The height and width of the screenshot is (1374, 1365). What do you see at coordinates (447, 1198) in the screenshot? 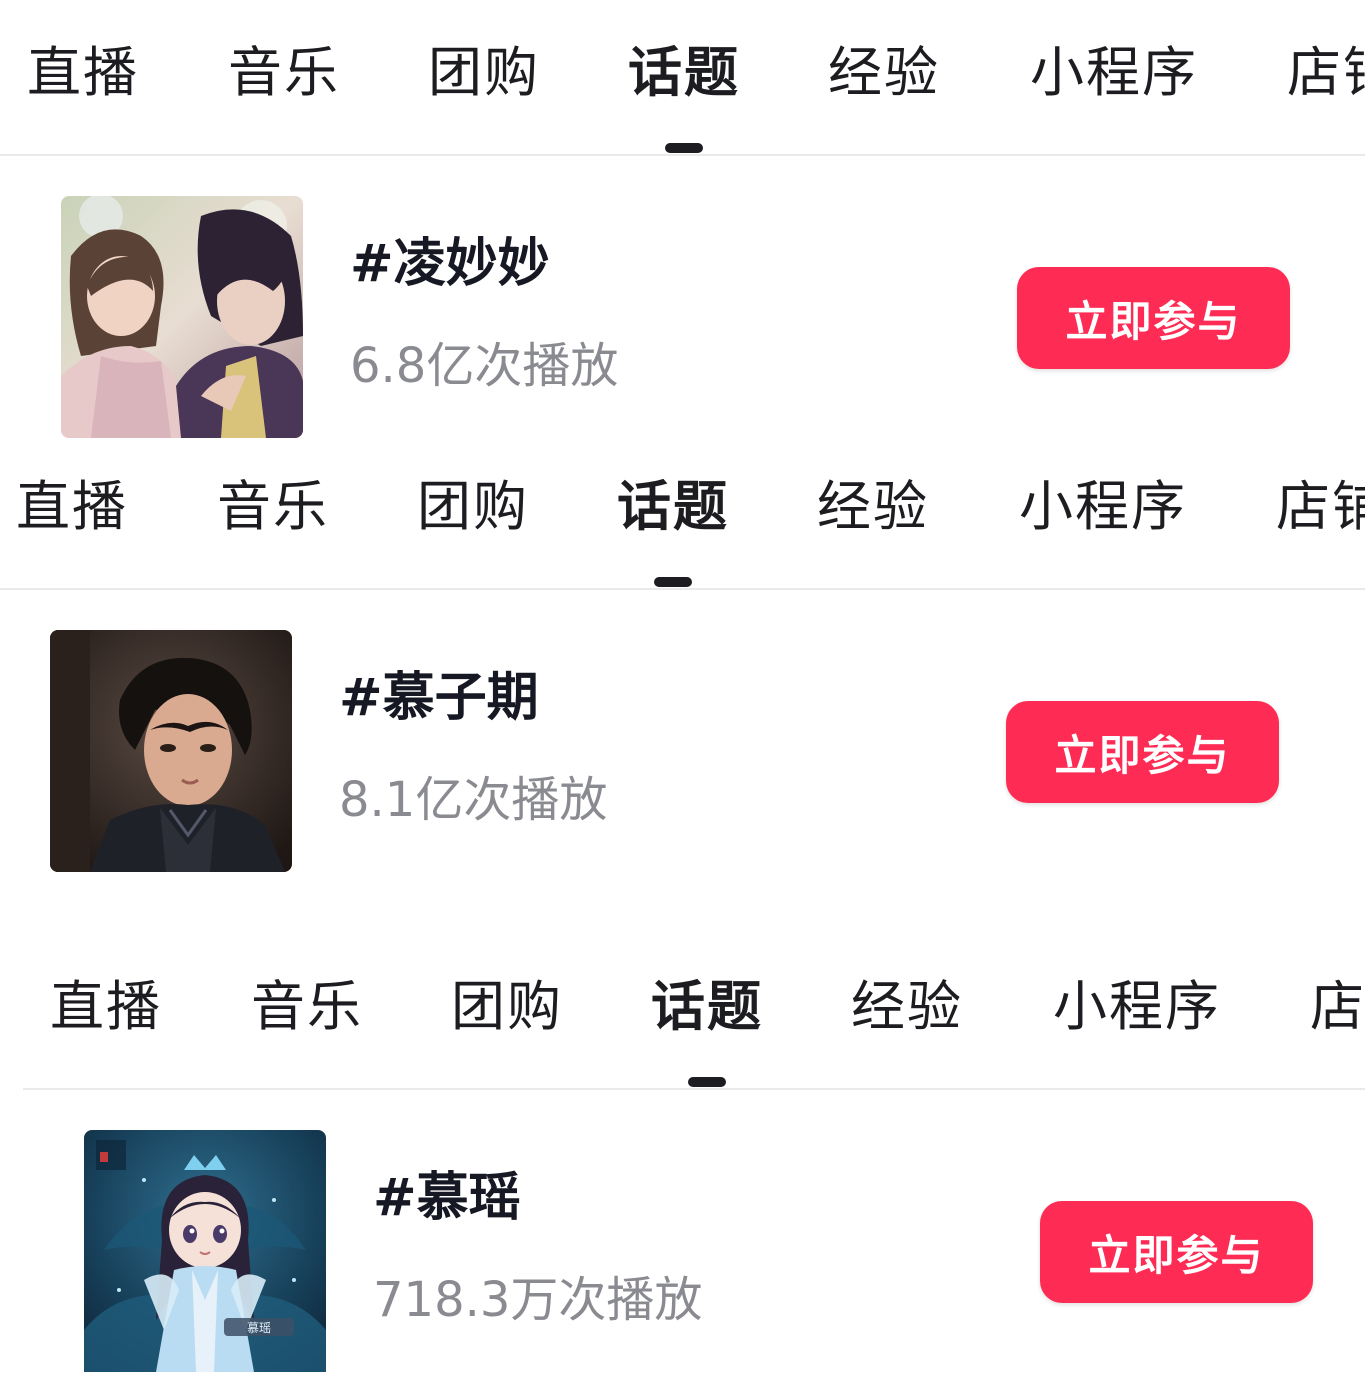
I see `topic-title: #慕瑶` at bounding box center [447, 1198].